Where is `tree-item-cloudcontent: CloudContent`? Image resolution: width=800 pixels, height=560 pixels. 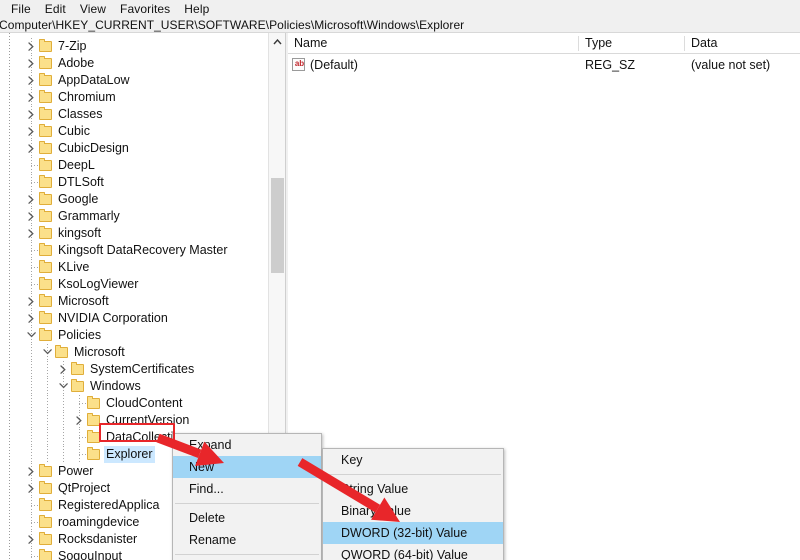 tree-item-cloudcontent: CloudContent is located at coordinates (153, 403).